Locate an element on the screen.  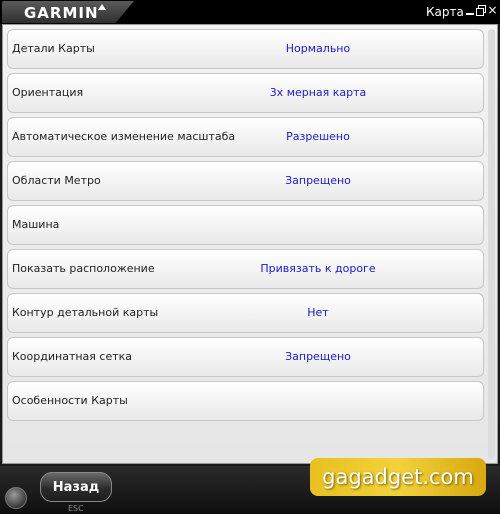
window-title: Карта is located at coordinates (445, 12).